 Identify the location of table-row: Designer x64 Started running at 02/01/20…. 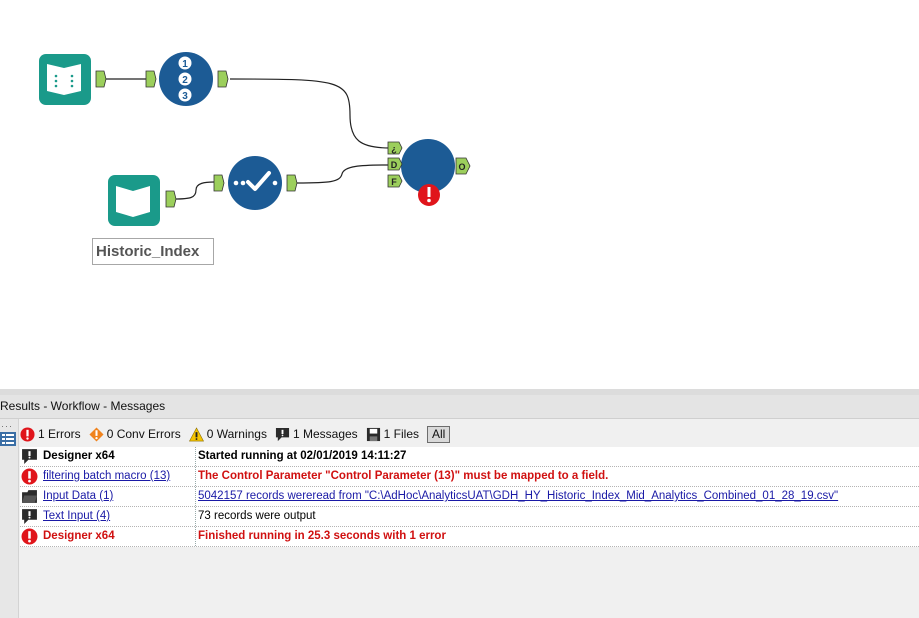
(469, 457).